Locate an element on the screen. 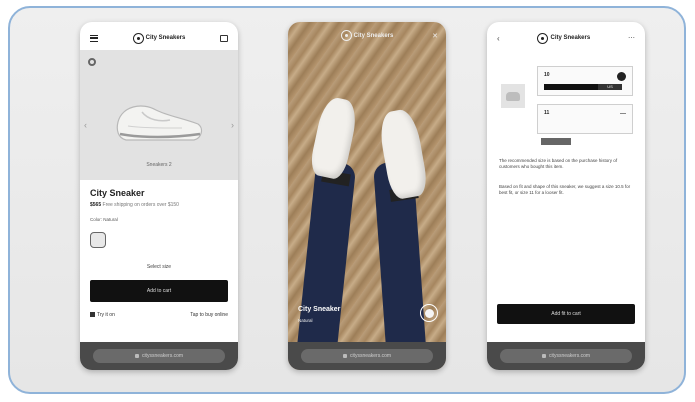  settings-icon is located at coordinates (92, 62).